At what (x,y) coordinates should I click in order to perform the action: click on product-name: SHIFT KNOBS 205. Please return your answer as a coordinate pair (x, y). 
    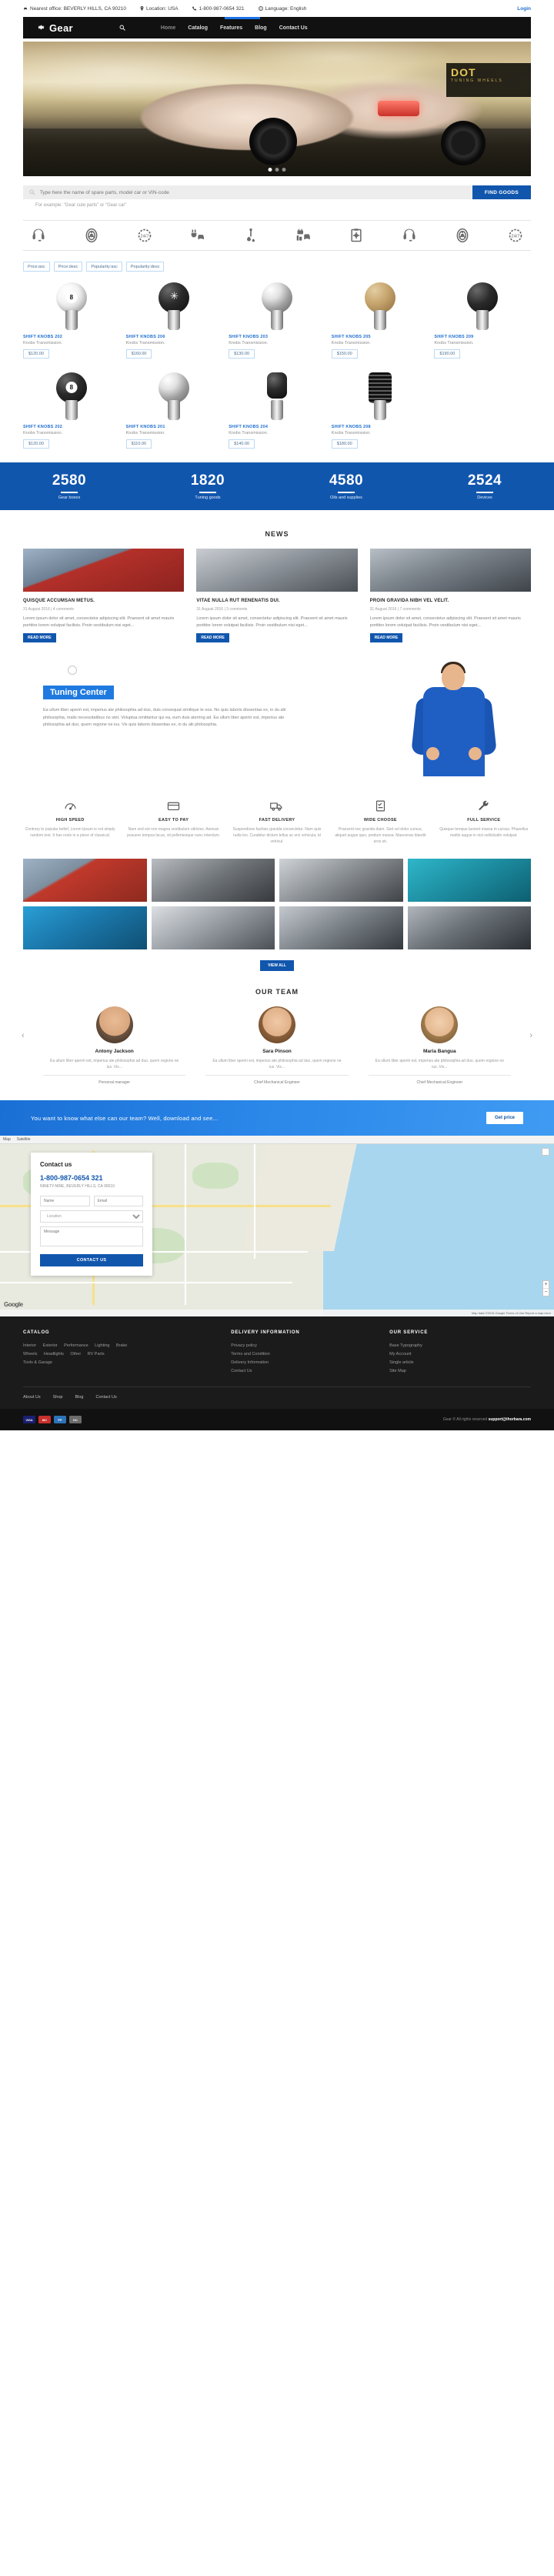
    Looking at the image, I should click on (381, 337).